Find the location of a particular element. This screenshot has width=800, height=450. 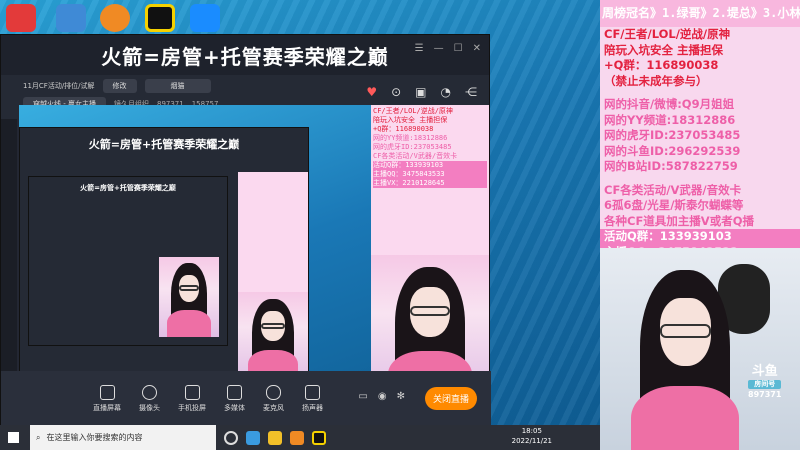

record-icon: ▭ is located at coordinates (362, 396).